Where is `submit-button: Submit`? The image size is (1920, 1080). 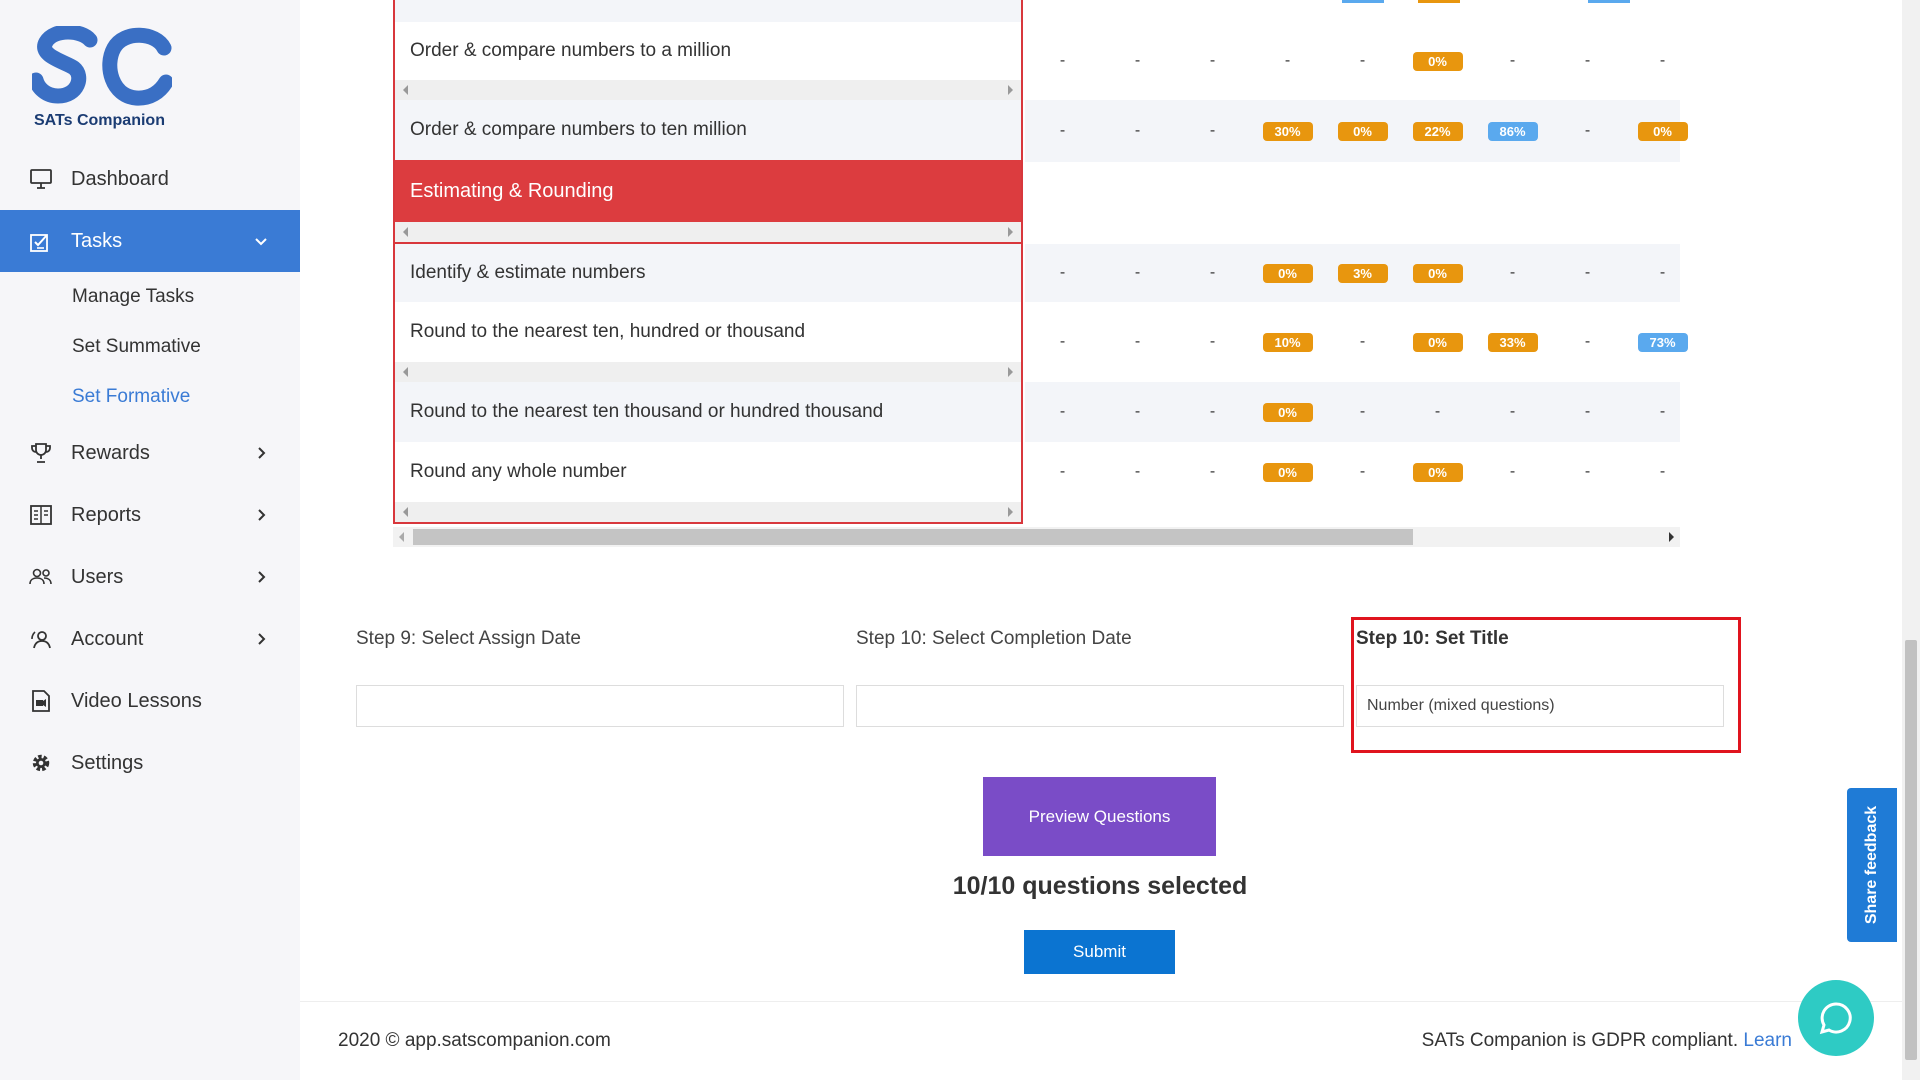 submit-button: Submit is located at coordinates (1099, 952).